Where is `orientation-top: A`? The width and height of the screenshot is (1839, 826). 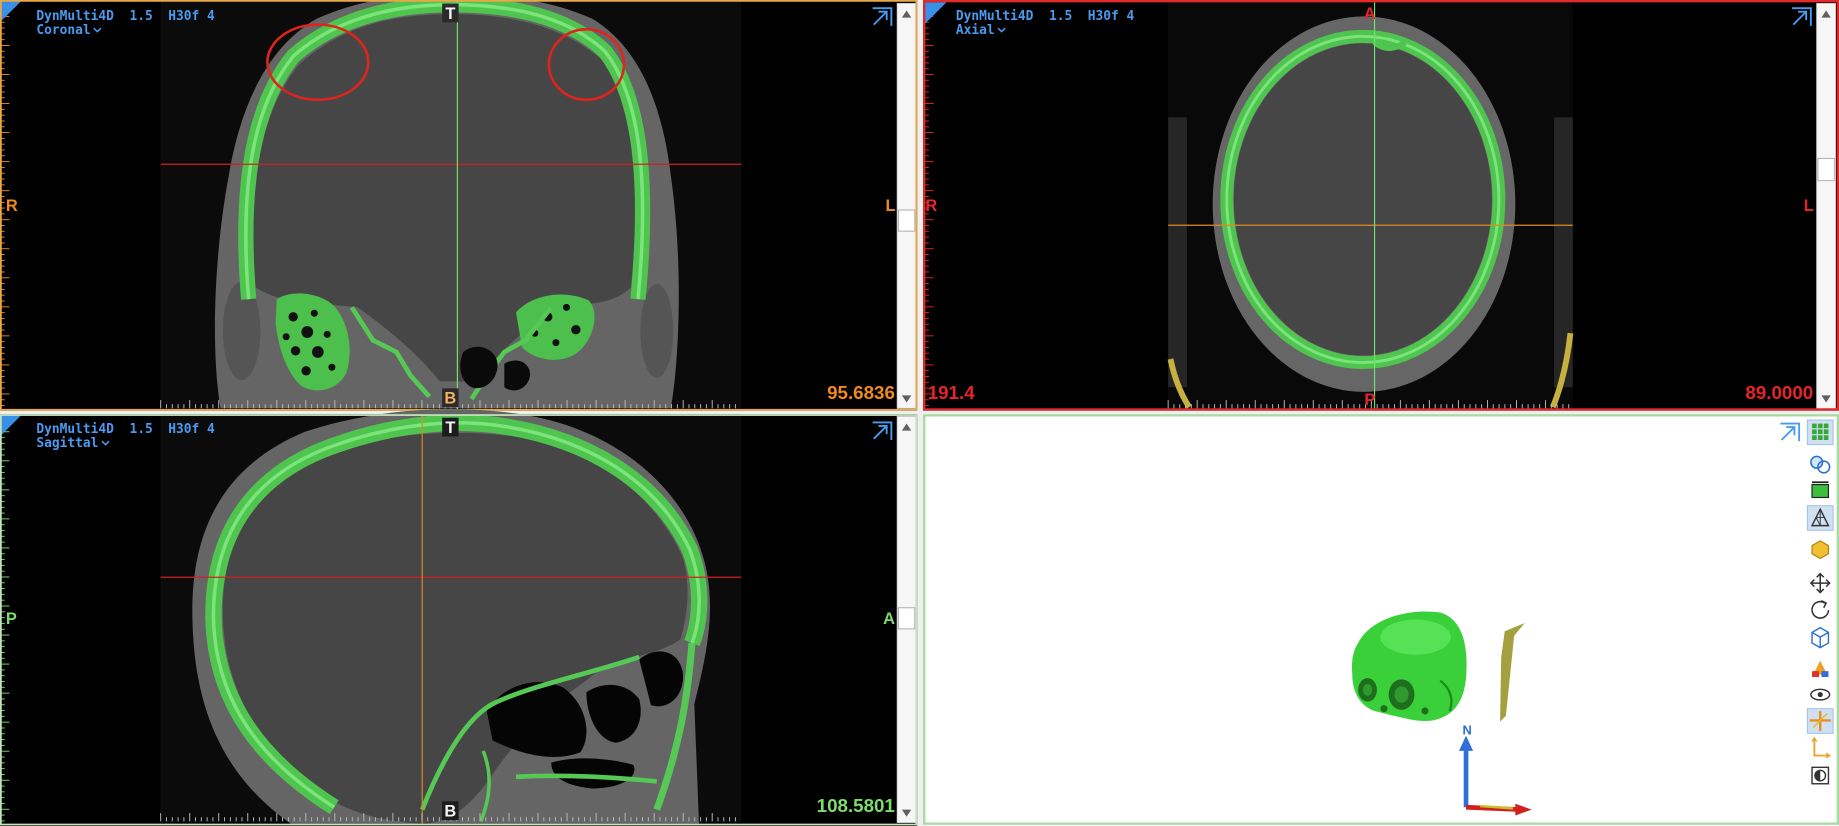
orientation-top: A is located at coordinates (1370, 14).